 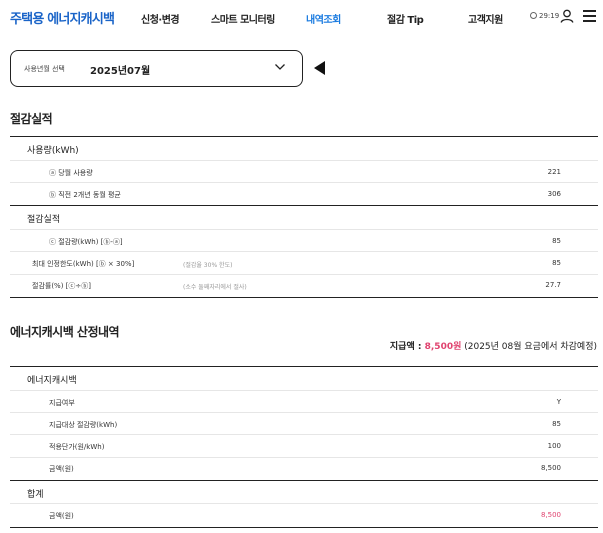 I want to click on payment-status-label: 지급여부, so click(x=62, y=403).